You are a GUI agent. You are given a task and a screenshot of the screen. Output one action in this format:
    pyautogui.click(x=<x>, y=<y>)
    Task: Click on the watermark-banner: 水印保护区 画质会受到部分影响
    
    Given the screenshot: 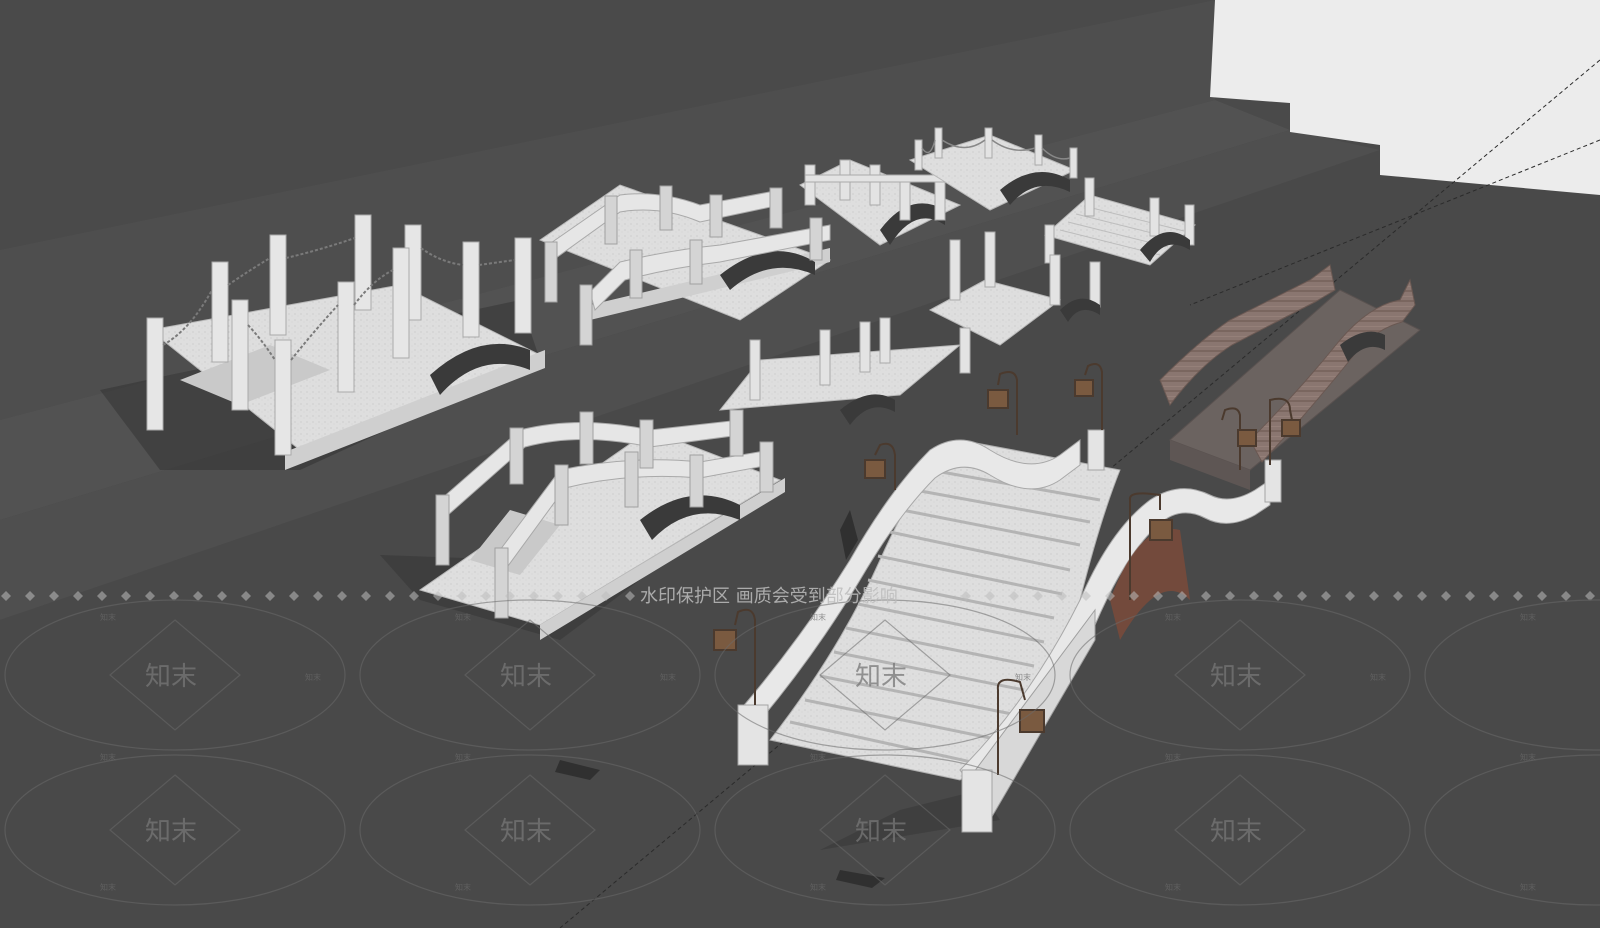 What is the action you would take?
    pyautogui.click(x=769, y=596)
    